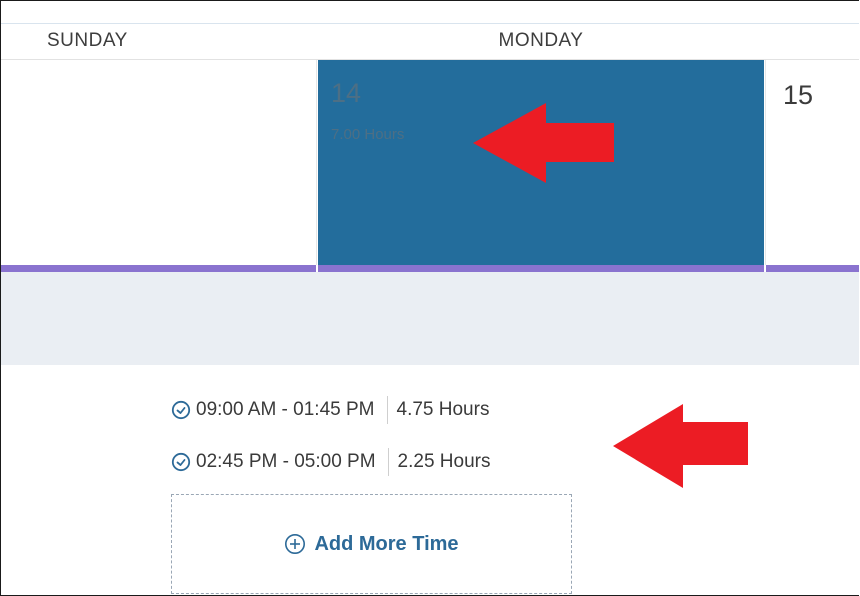 This screenshot has height=596, width=860. What do you see at coordinates (444, 461) in the screenshot?
I see `entry-hours: 2.25 Hours` at bounding box center [444, 461].